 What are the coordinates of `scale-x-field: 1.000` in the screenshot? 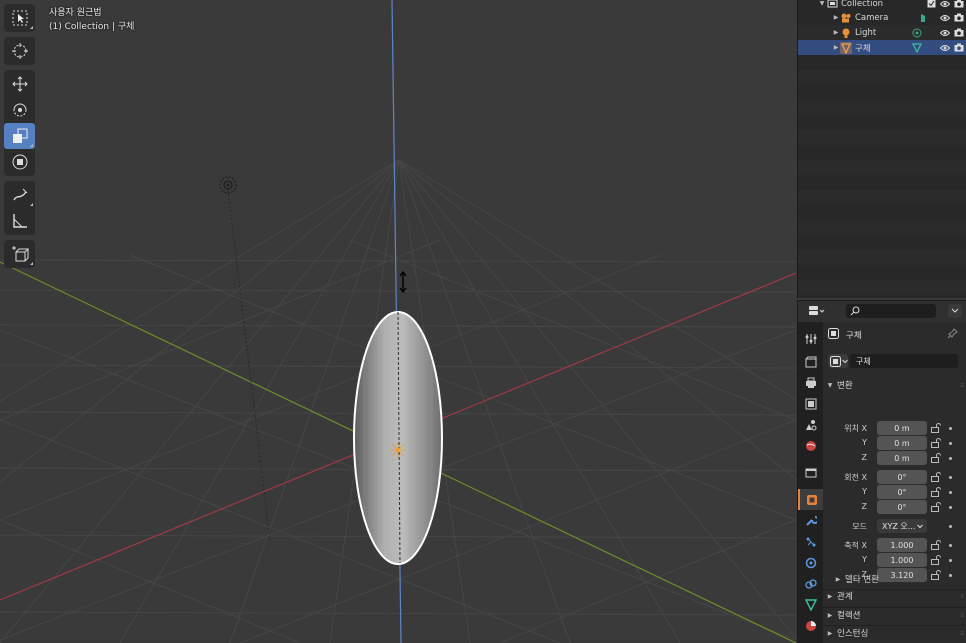 It's located at (902, 545).